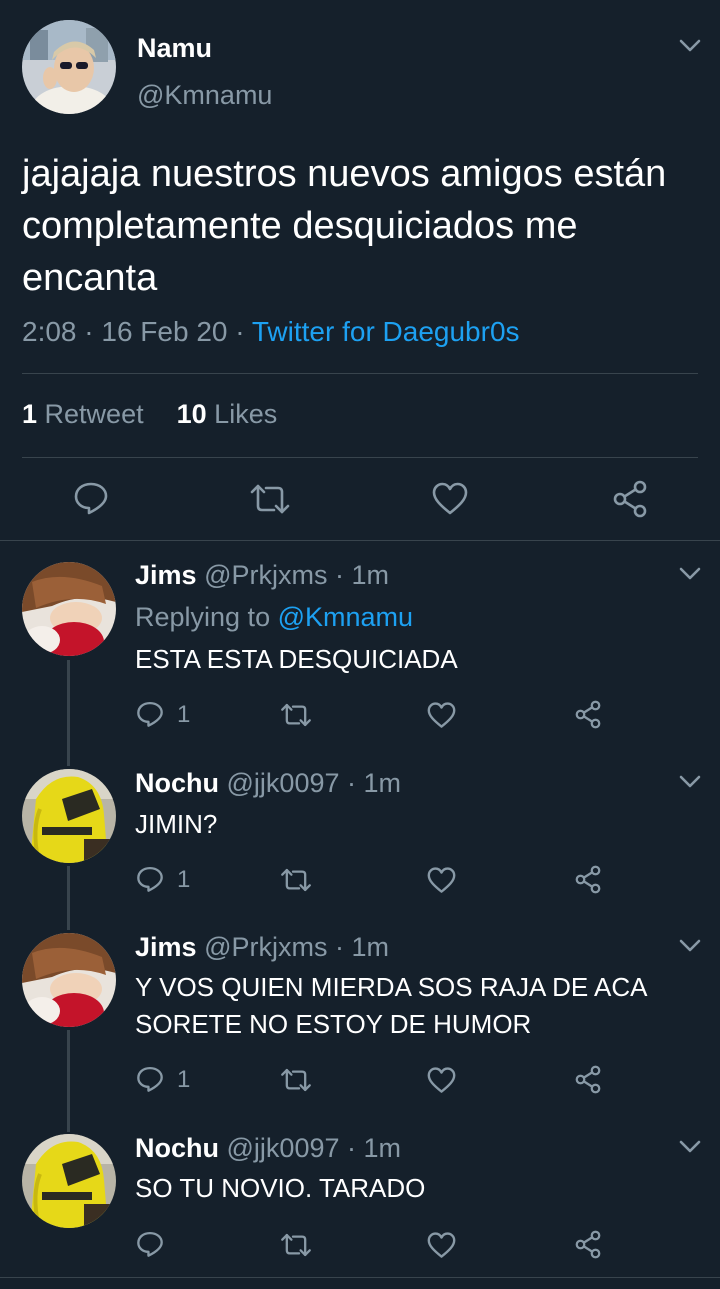  What do you see at coordinates (176, 824) in the screenshot?
I see `reply-text: JIMIN?` at bounding box center [176, 824].